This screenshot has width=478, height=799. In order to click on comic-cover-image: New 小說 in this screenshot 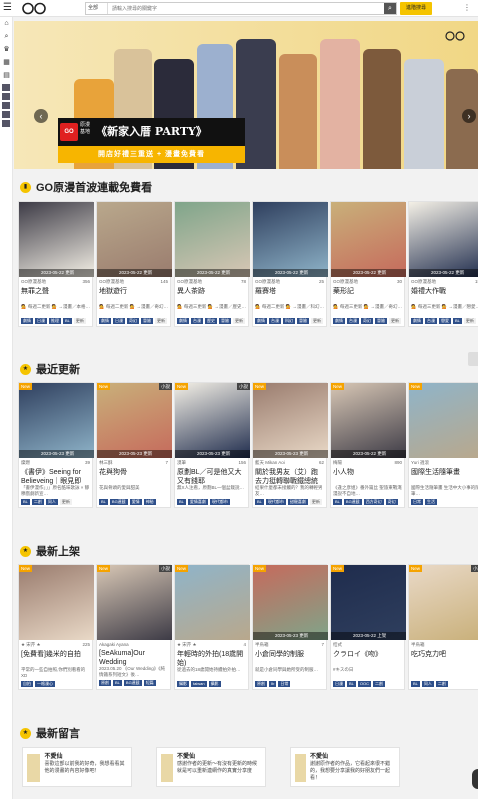, I will do `click(443, 602)`.